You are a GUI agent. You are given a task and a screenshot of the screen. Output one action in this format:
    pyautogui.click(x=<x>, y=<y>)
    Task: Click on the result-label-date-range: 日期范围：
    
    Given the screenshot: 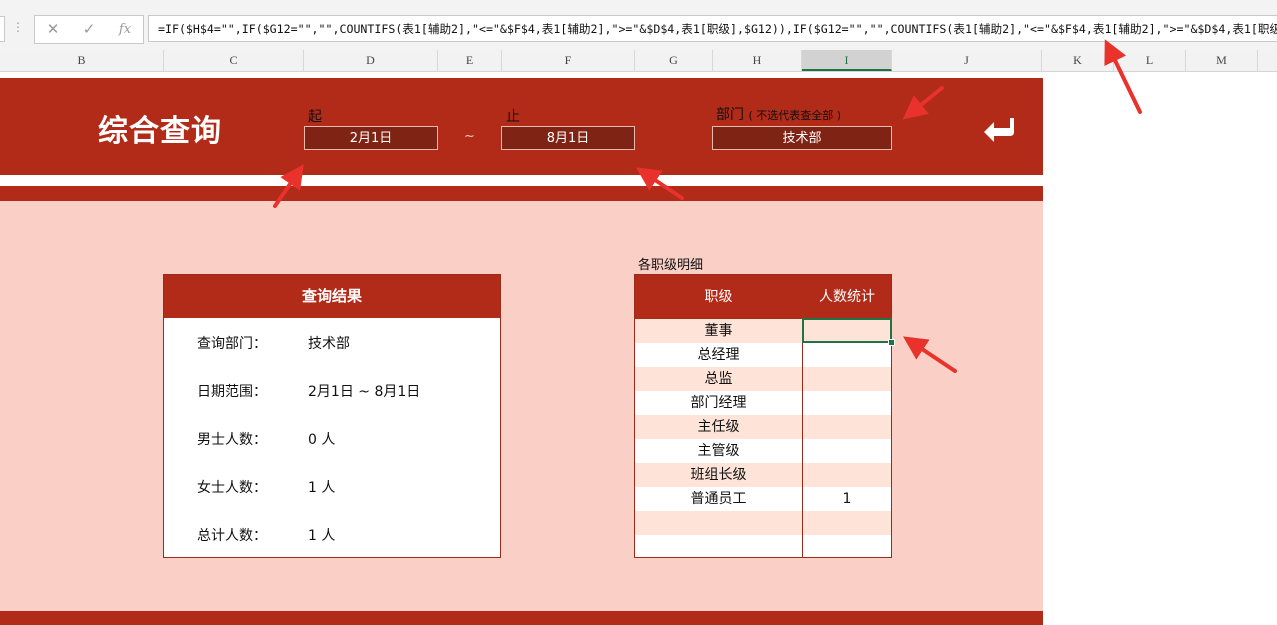 What is the action you would take?
    pyautogui.click(x=232, y=392)
    